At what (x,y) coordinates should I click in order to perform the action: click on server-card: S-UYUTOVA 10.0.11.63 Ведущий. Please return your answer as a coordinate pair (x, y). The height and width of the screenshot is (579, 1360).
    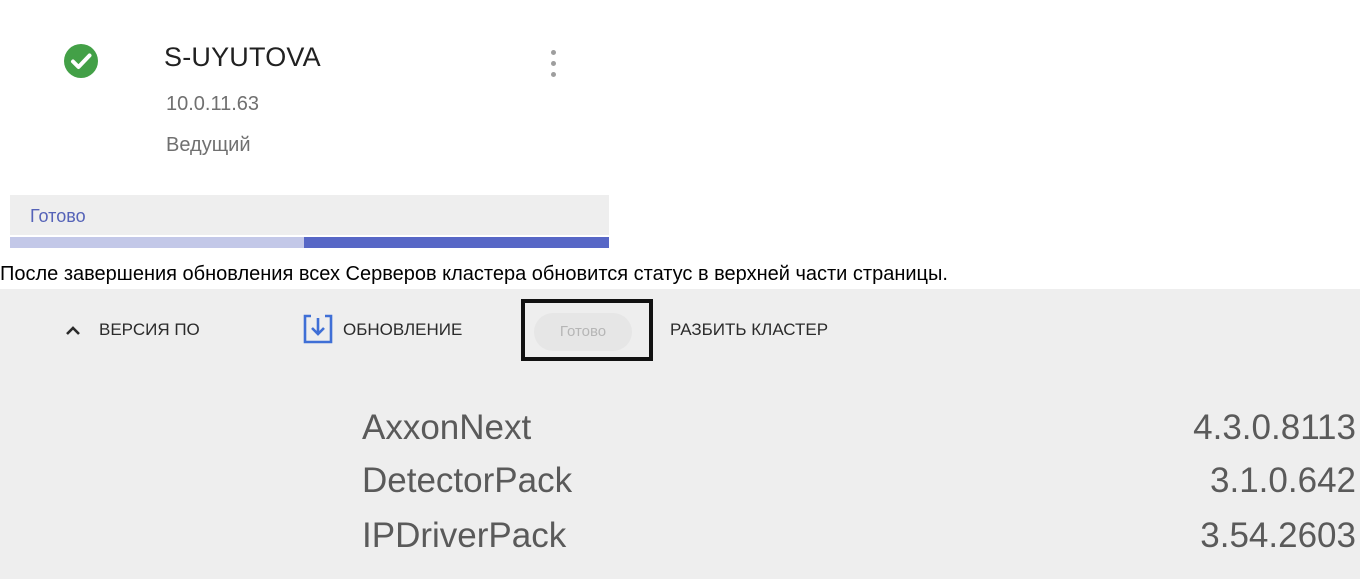
    Looking at the image, I should click on (305, 95).